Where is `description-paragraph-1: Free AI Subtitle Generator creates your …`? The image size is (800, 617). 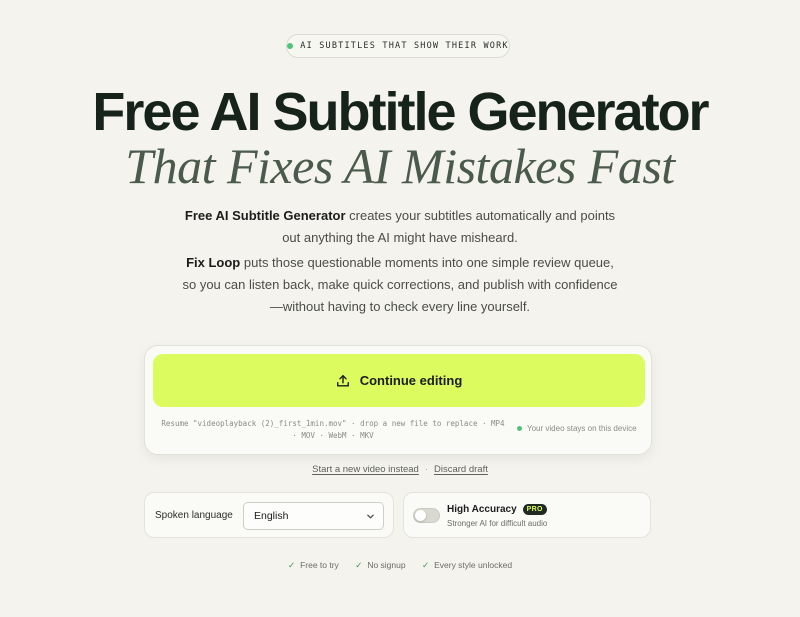
description-paragraph-1: Free AI Subtitle Generator creates your … is located at coordinates (400, 227).